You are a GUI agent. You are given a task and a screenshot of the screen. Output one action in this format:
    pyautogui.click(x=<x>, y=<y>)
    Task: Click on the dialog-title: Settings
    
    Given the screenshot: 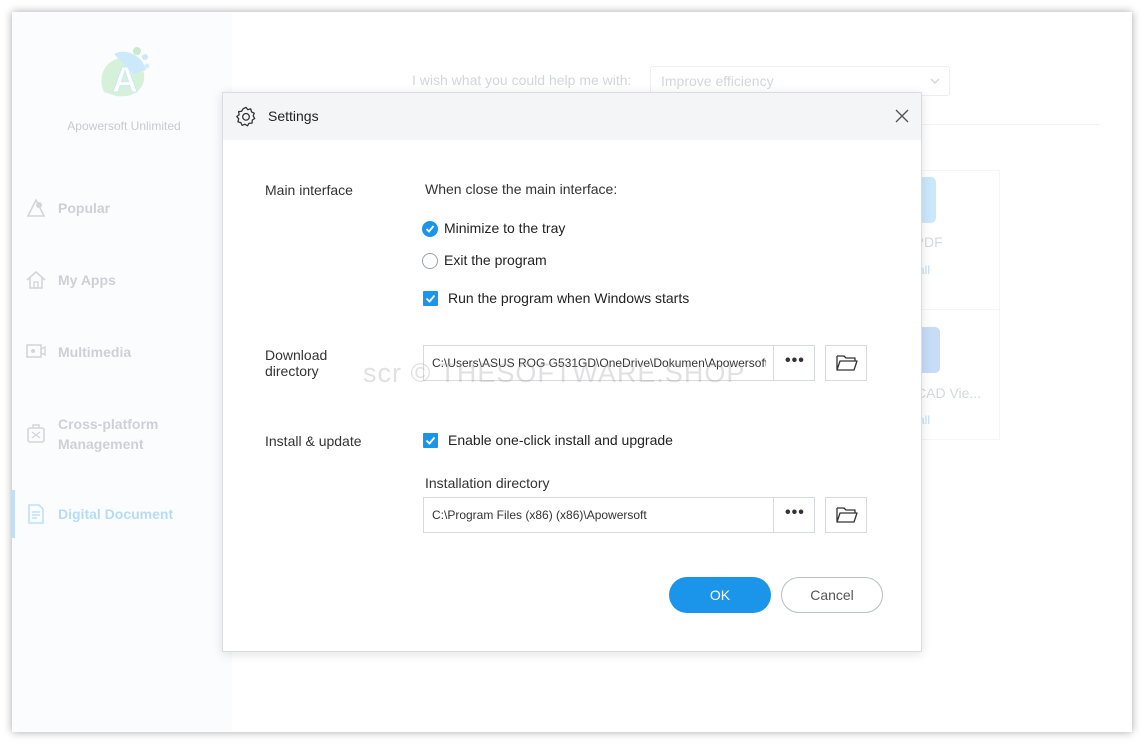 What is the action you would take?
    pyautogui.click(x=293, y=116)
    